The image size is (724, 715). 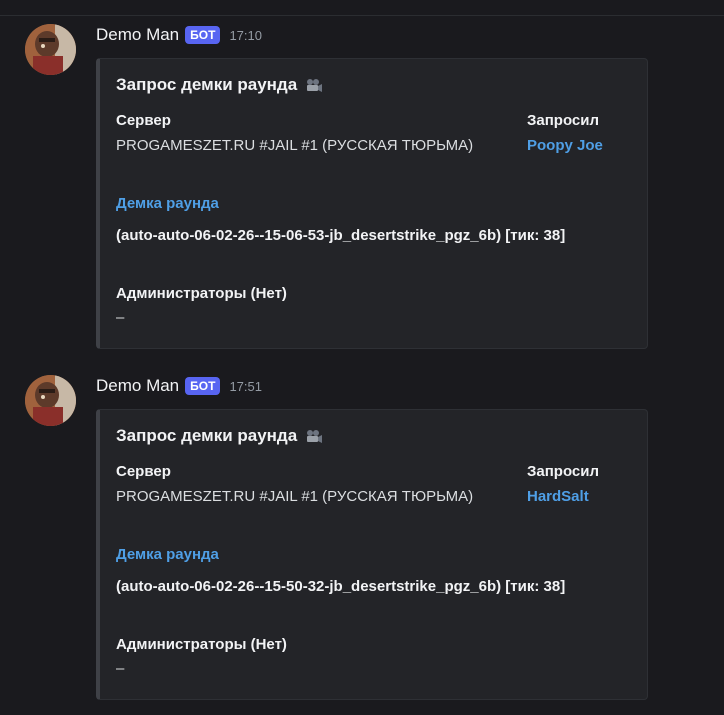 What do you see at coordinates (245, 386) in the screenshot?
I see `timestamp: 17:51` at bounding box center [245, 386].